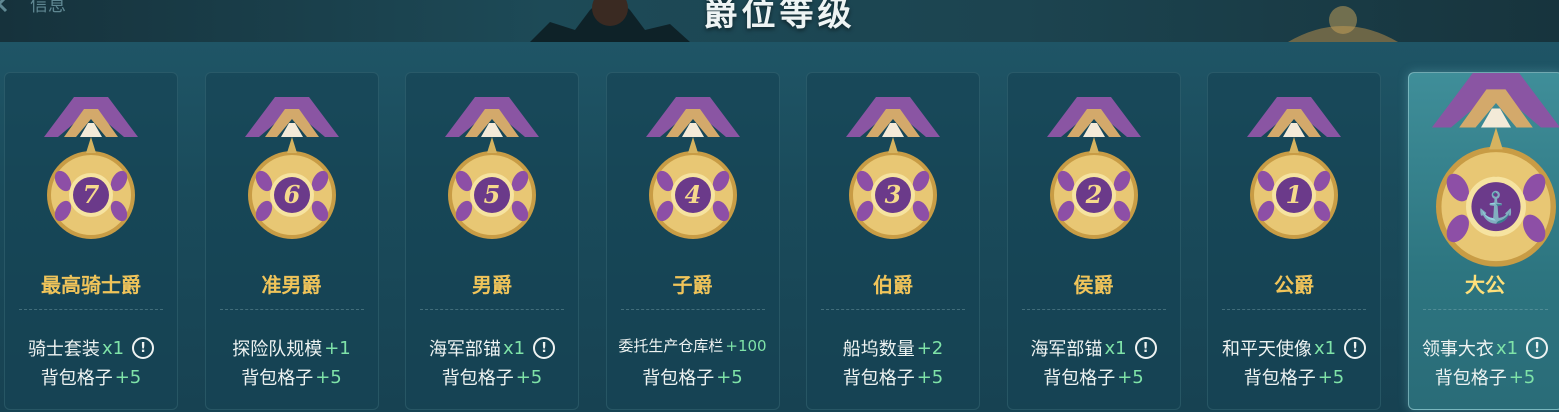 Image resolution: width=1559 pixels, height=412 pixels. What do you see at coordinates (893, 194) in the screenshot?
I see `svg-text: 3` at bounding box center [893, 194].